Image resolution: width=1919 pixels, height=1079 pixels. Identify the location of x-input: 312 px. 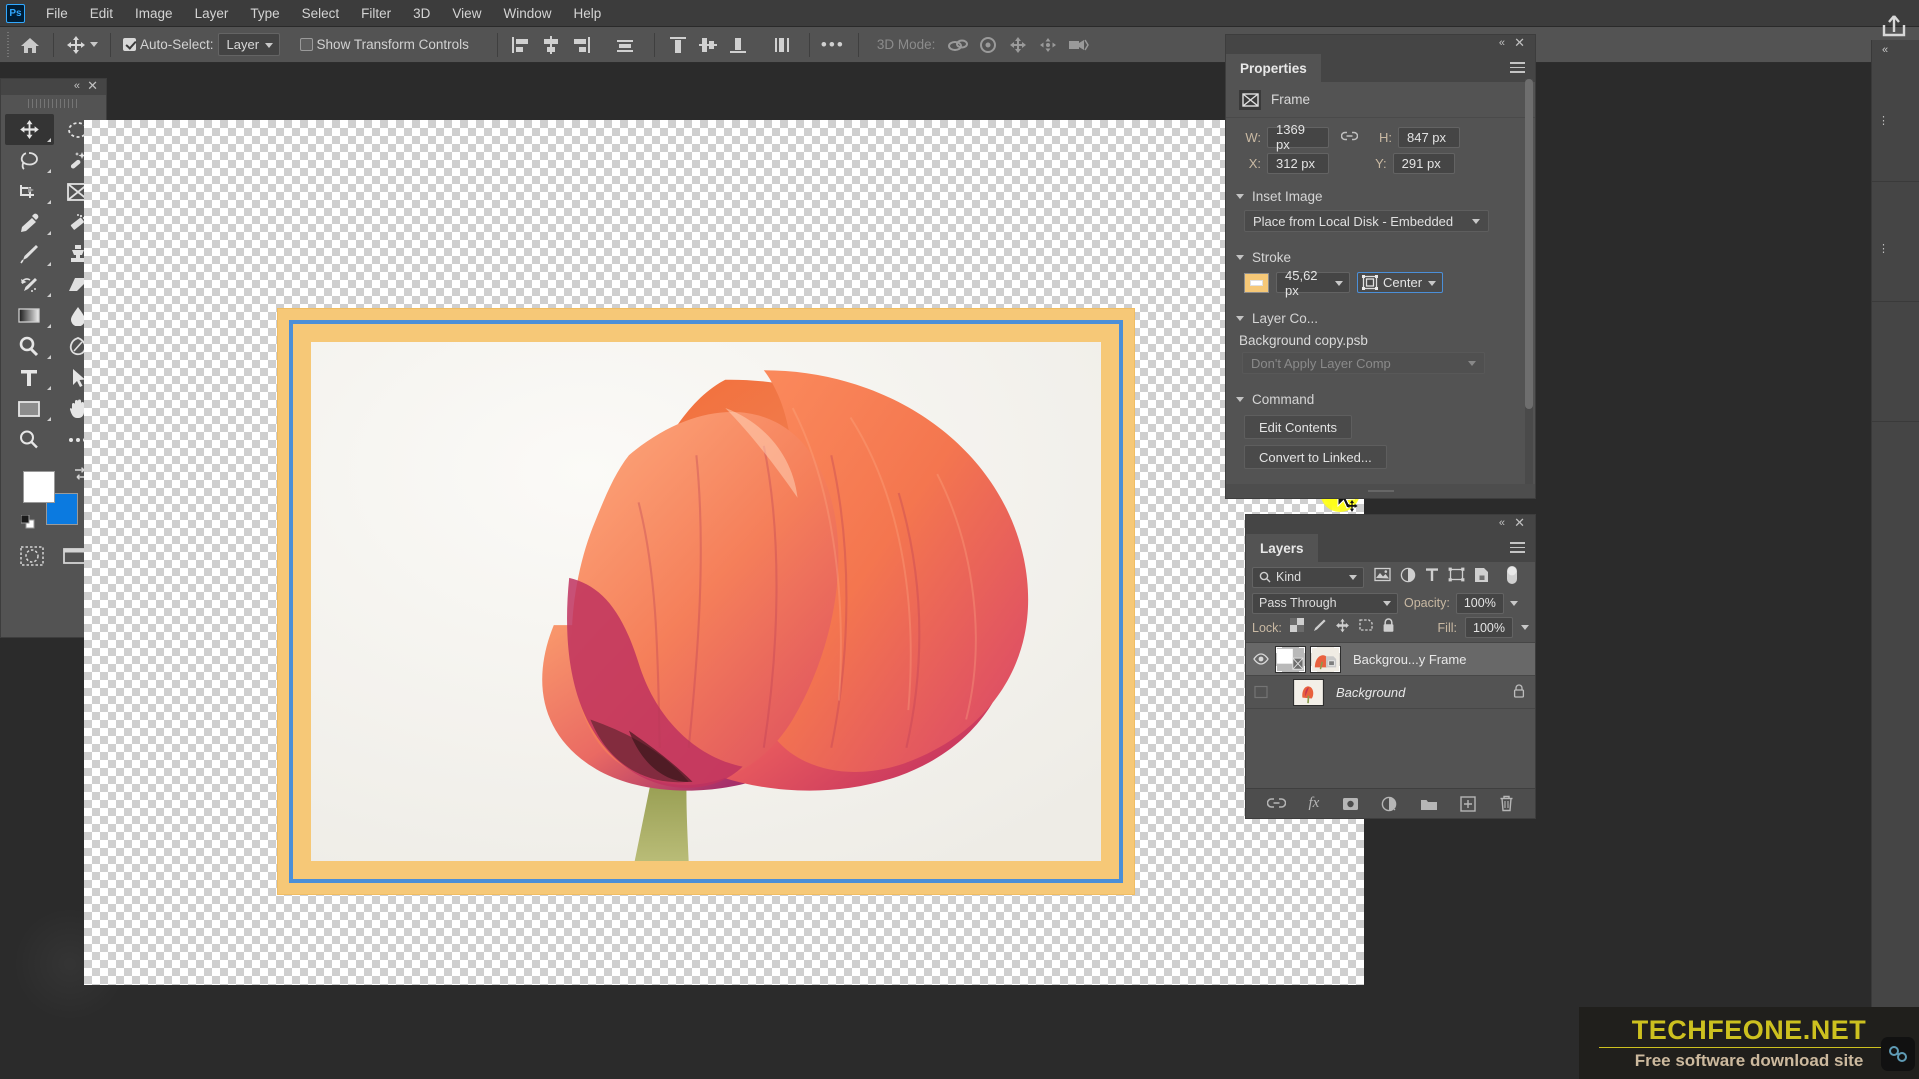
(1298, 163).